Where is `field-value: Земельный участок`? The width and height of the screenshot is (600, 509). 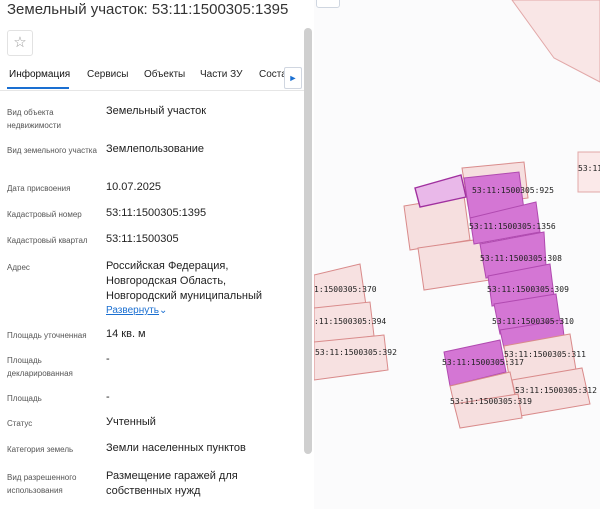 field-value: Земельный участок is located at coordinates (156, 111).